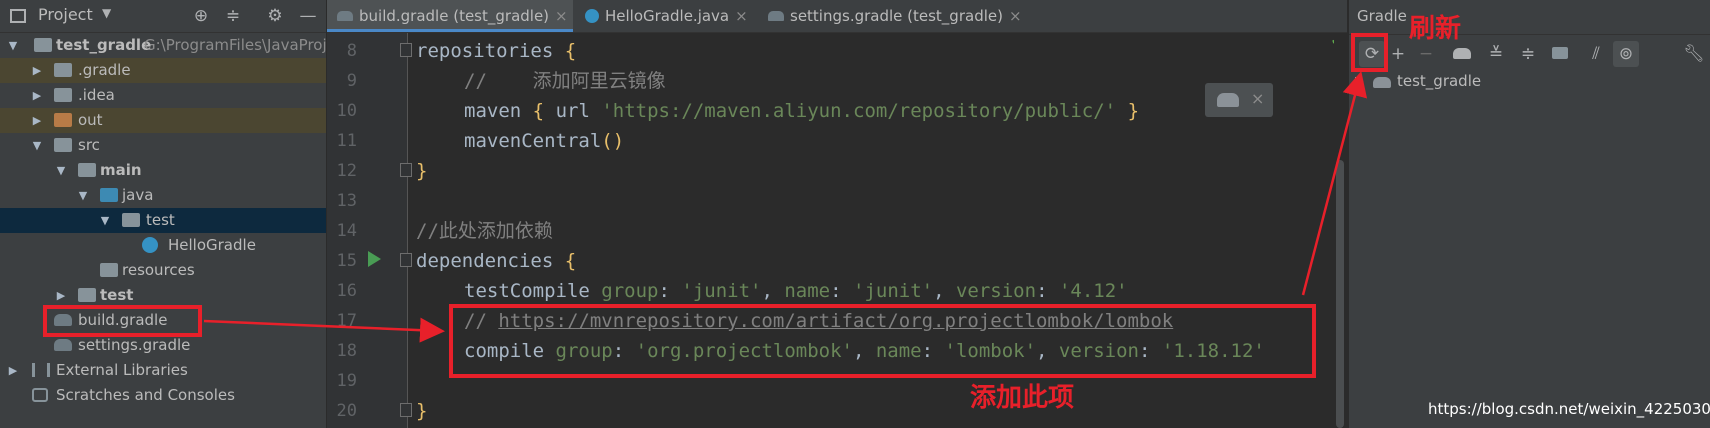 This screenshot has width=1710, height=428. I want to click on arrow-to-dependency, so click(324, 330).